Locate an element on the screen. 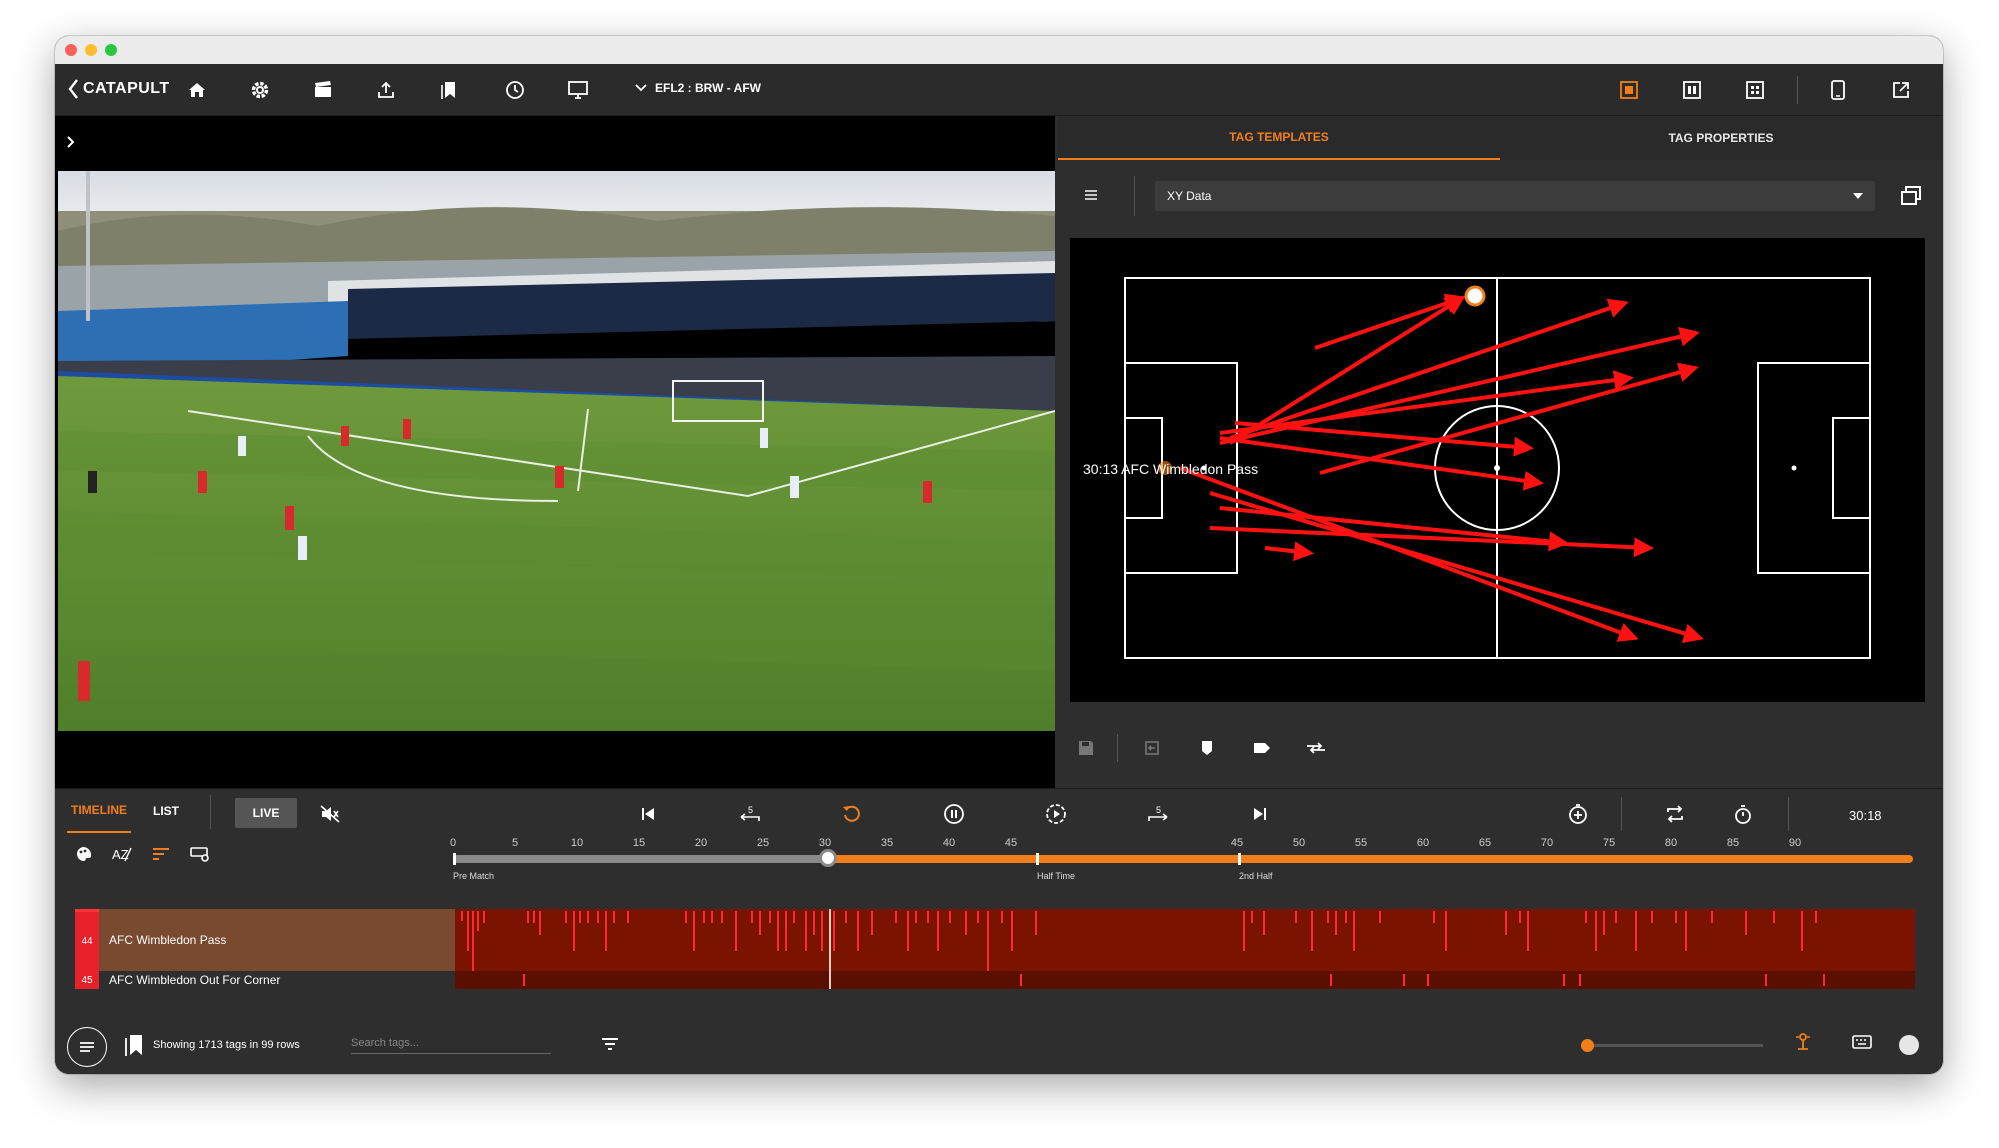 The height and width of the screenshot is (1148, 1999). add-marker-button is located at coordinates (1578, 814).